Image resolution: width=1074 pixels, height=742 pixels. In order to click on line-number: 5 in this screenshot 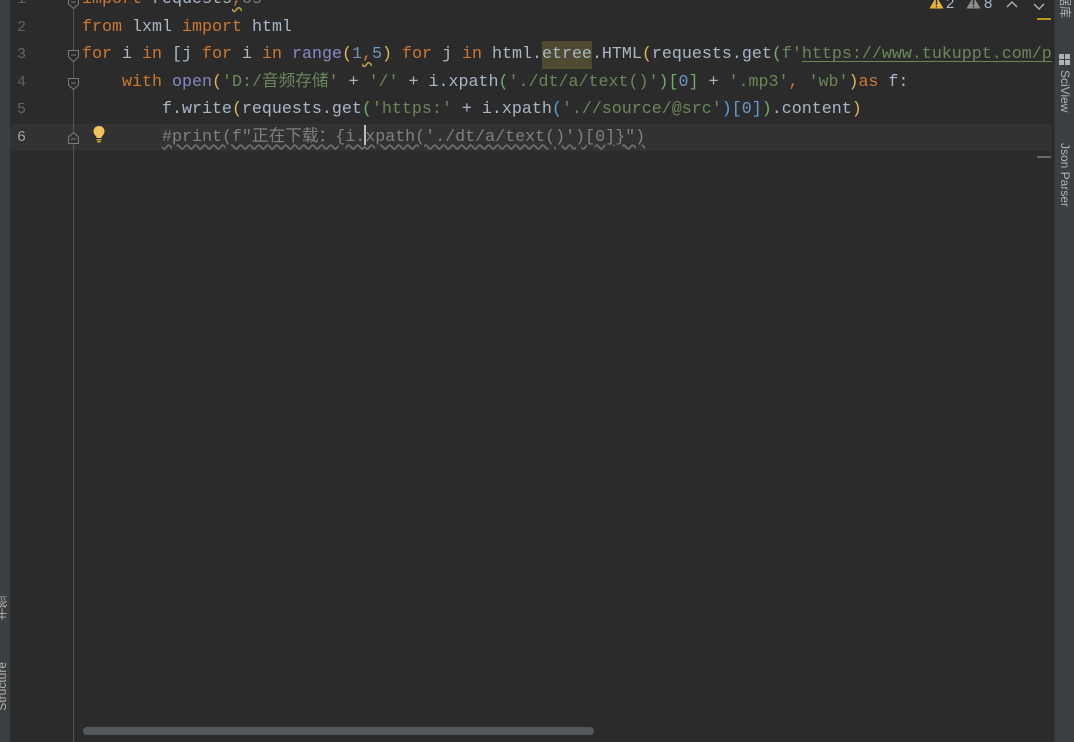, I will do `click(25, 110)`.